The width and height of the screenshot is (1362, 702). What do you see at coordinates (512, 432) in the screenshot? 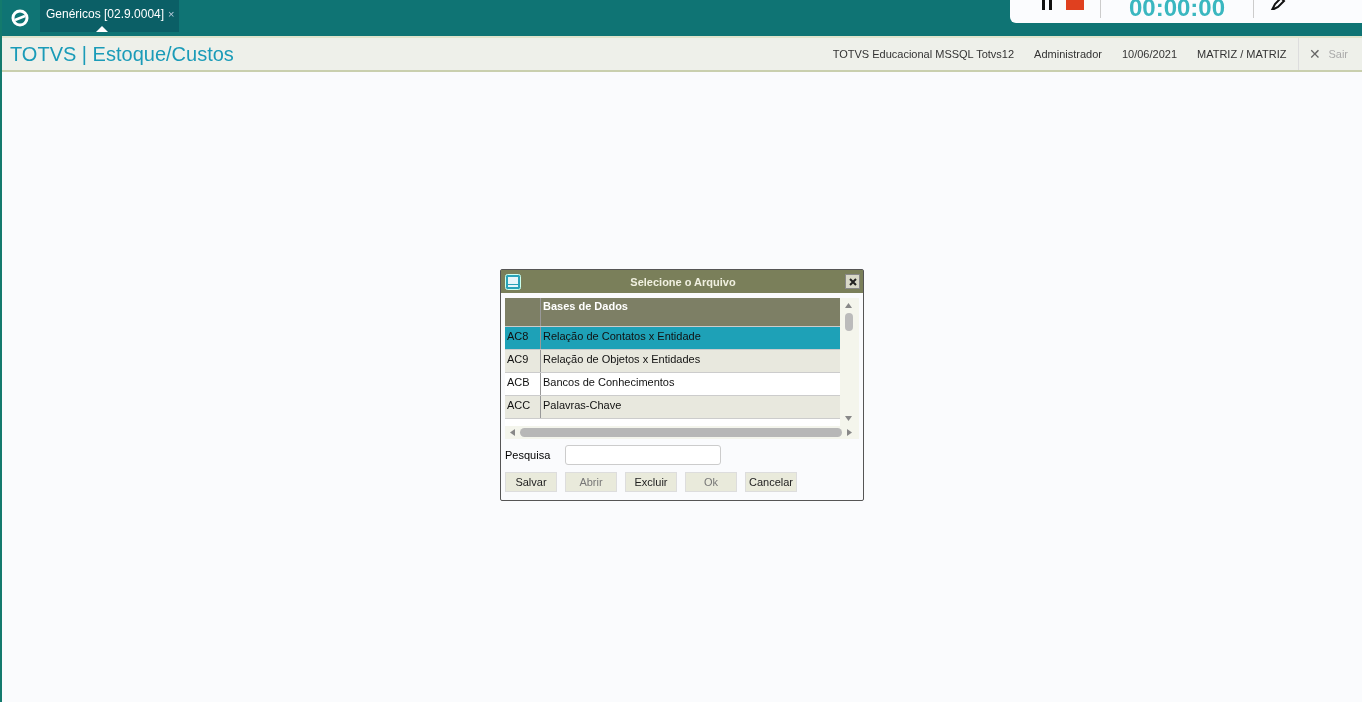
I see `left-arrow-icon` at bounding box center [512, 432].